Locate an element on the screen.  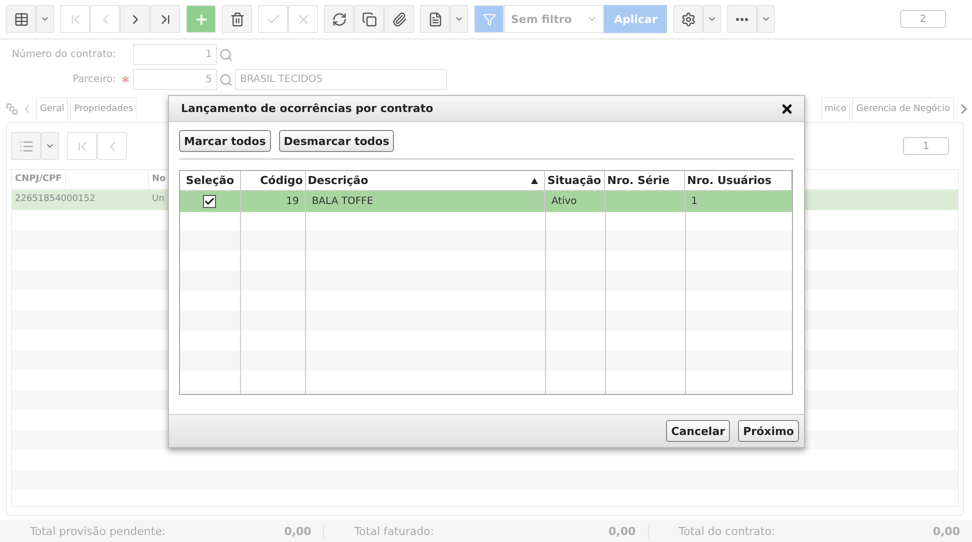
copy-icon is located at coordinates (369, 19).